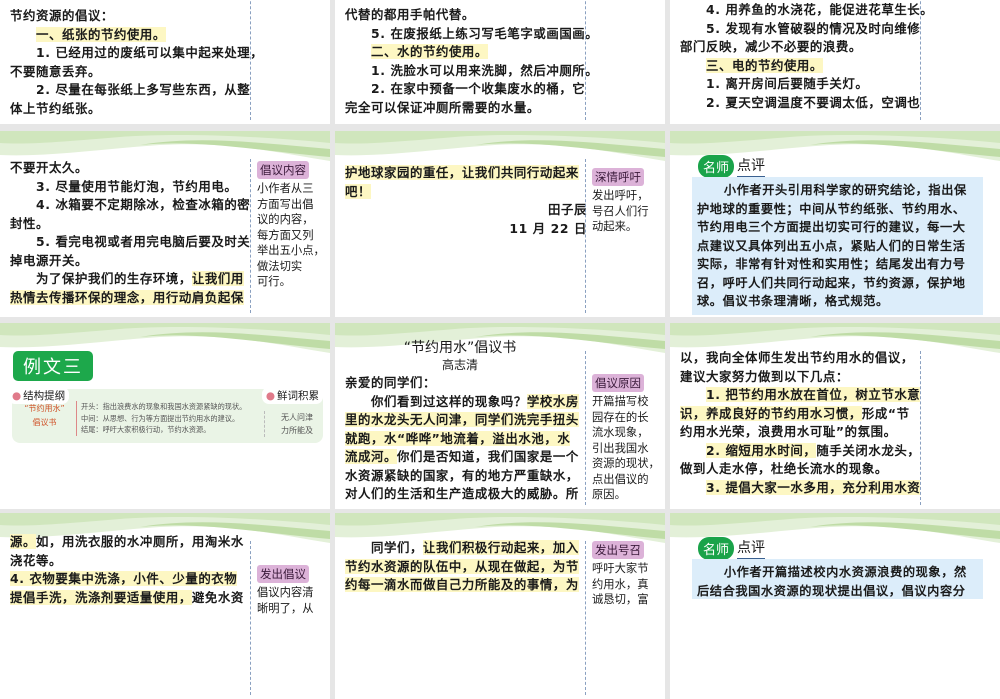 The image size is (1000, 699). Describe the element at coordinates (143, 89) in the screenshot. I see `text-segment: 2. 尽量在每张纸上多写些东西，从整` at that location.